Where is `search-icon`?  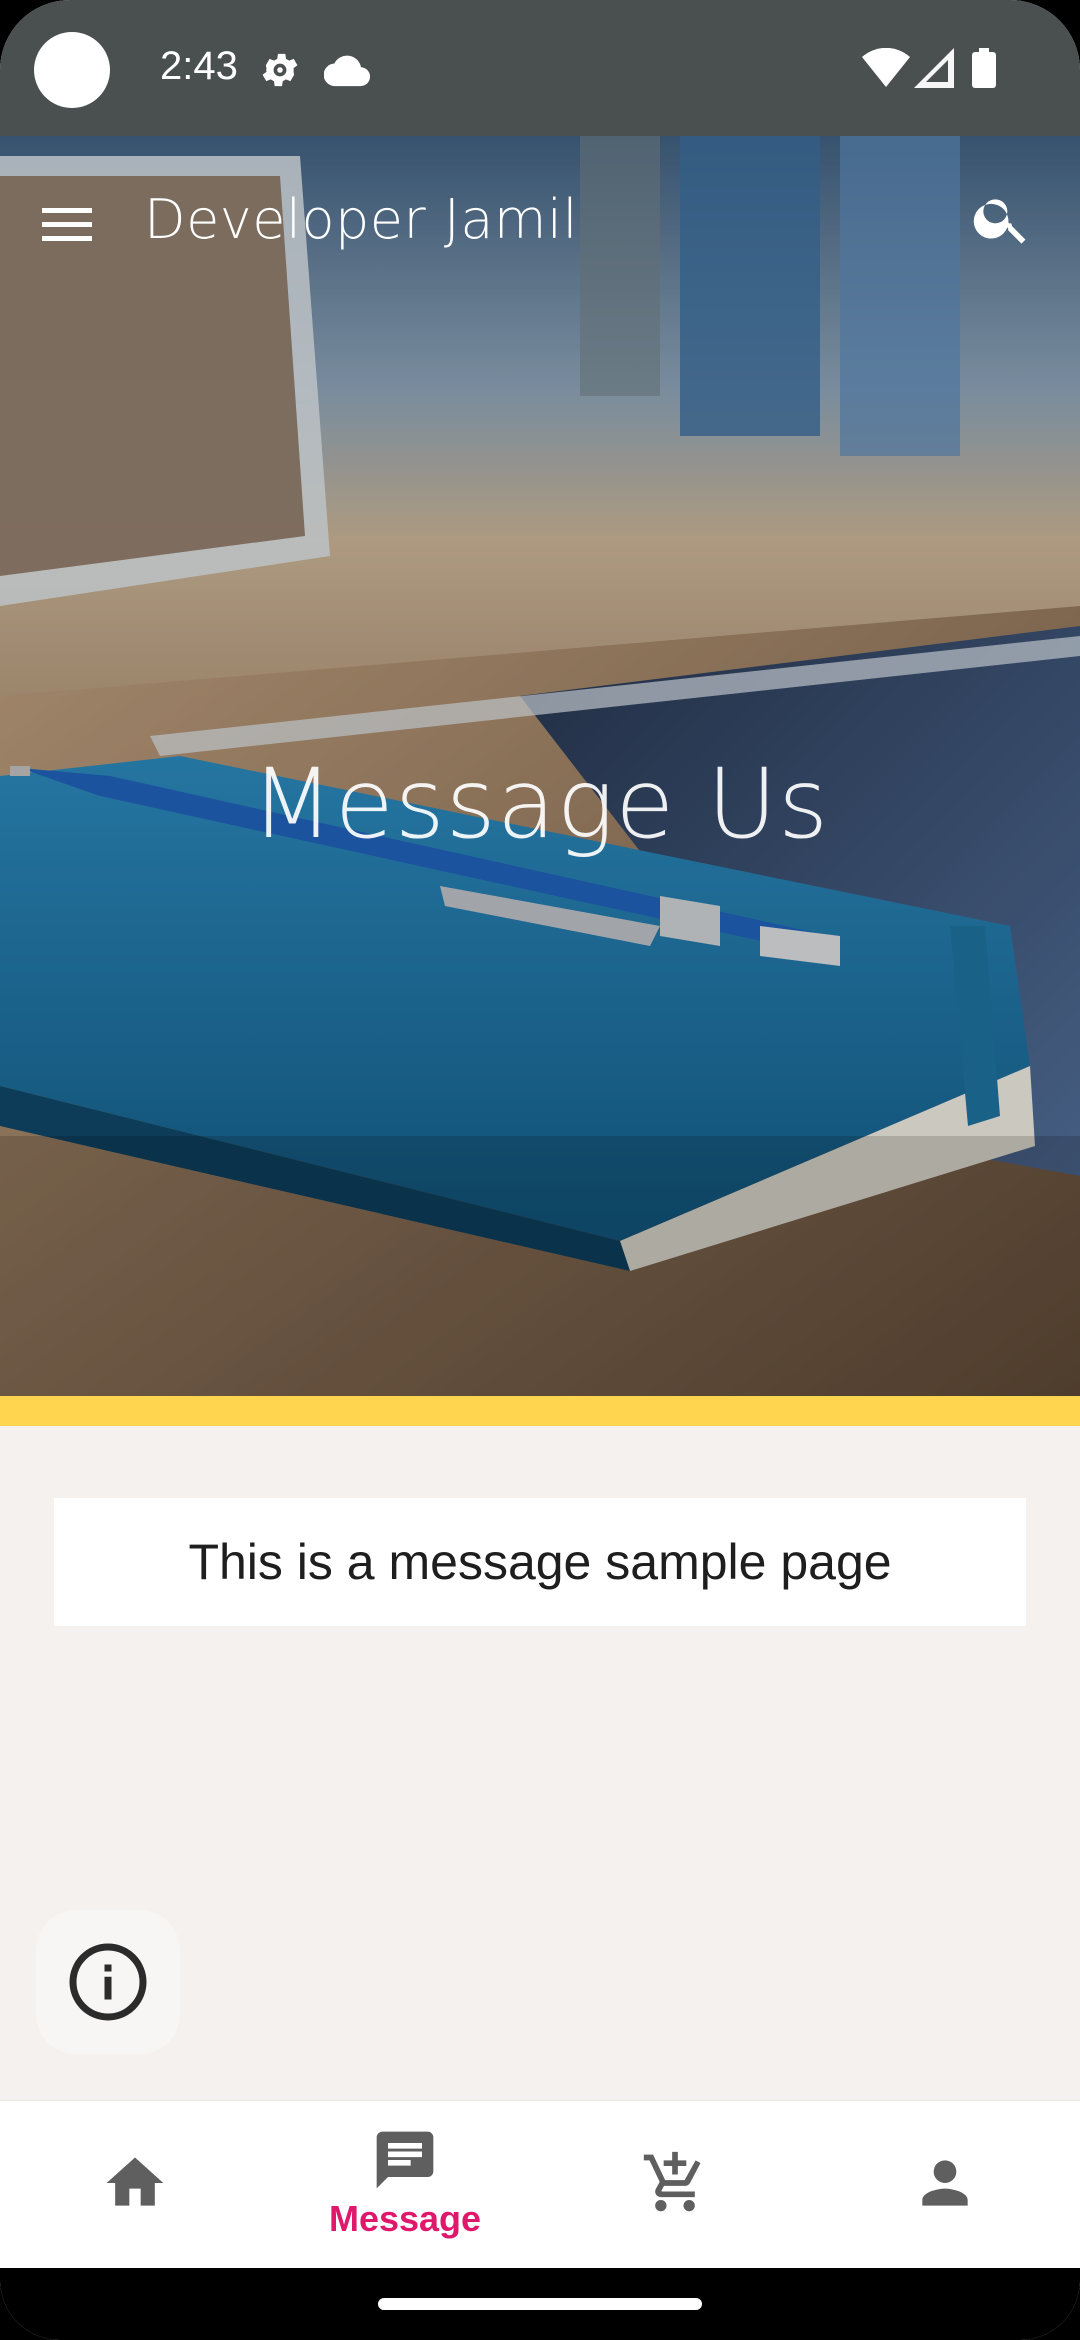
search-icon is located at coordinates (999, 221).